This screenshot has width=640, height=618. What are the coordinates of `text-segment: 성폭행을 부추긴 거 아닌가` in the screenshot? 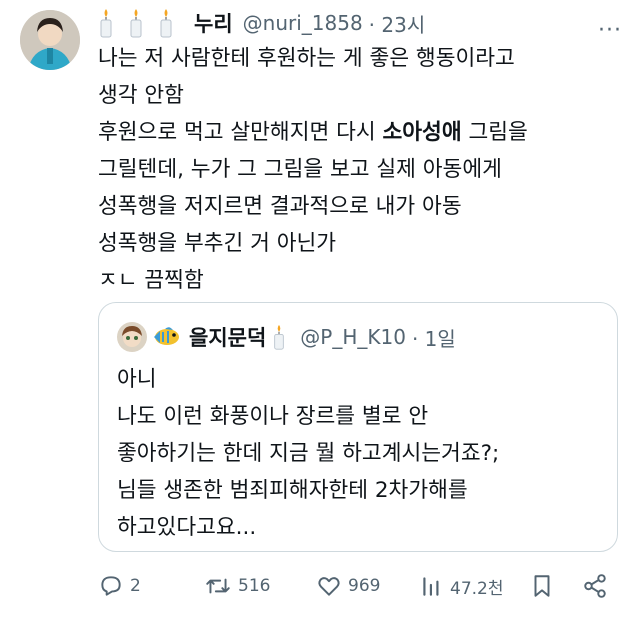 It's located at (217, 243).